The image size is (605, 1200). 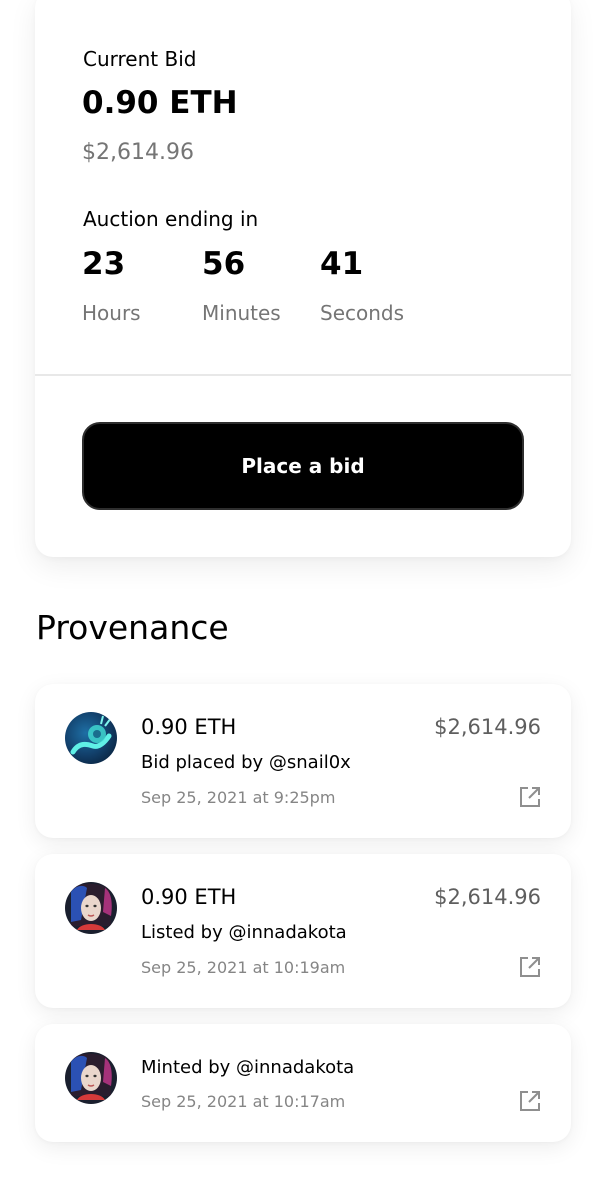 What do you see at coordinates (246, 762) in the screenshot?
I see `provenance-actor: Bid placed by @snail0x` at bounding box center [246, 762].